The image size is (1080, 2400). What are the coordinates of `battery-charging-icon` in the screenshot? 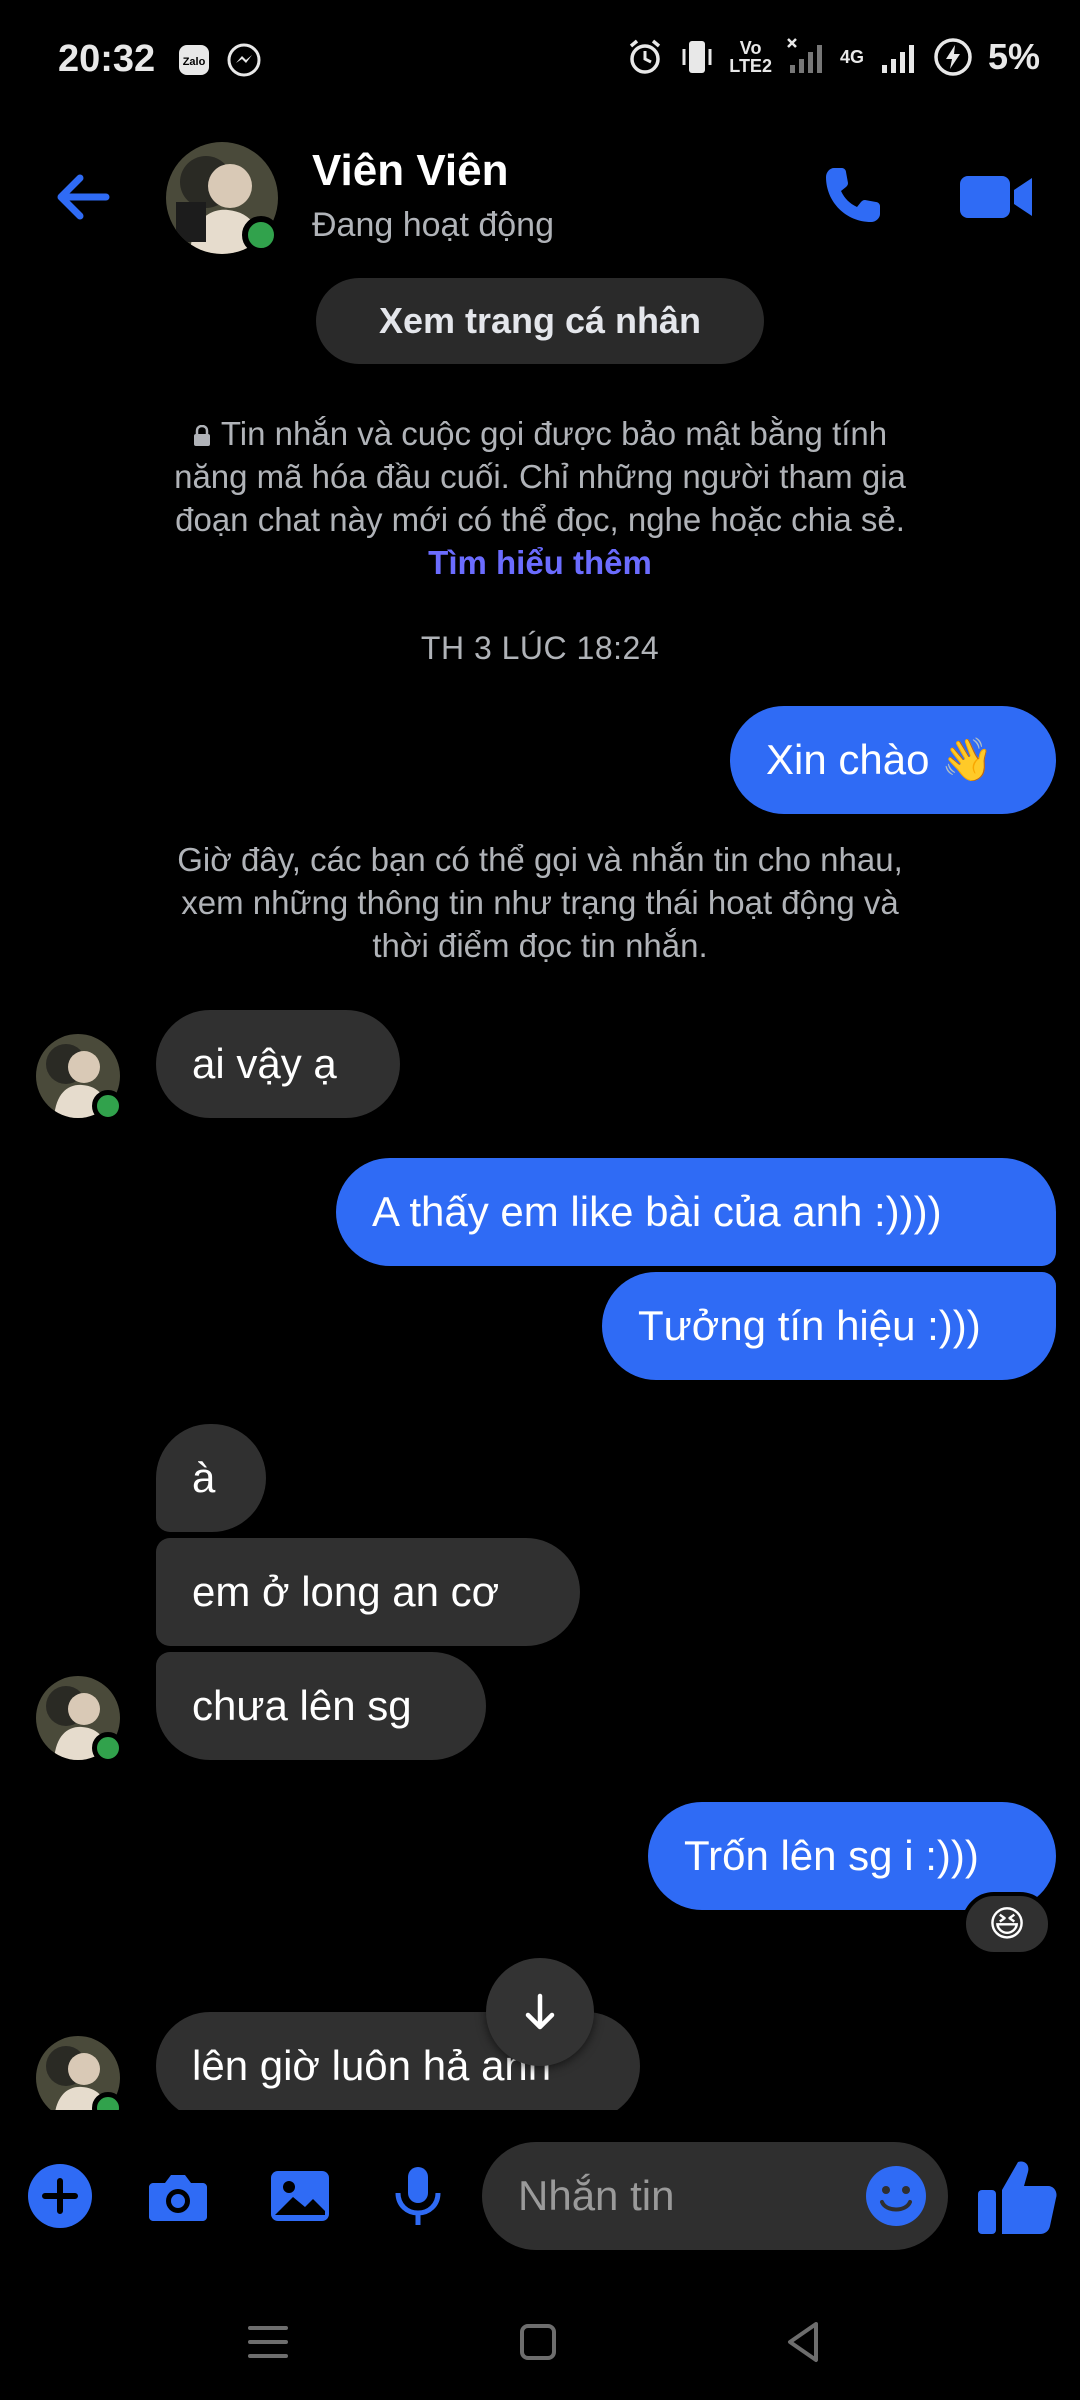 It's located at (953, 57).